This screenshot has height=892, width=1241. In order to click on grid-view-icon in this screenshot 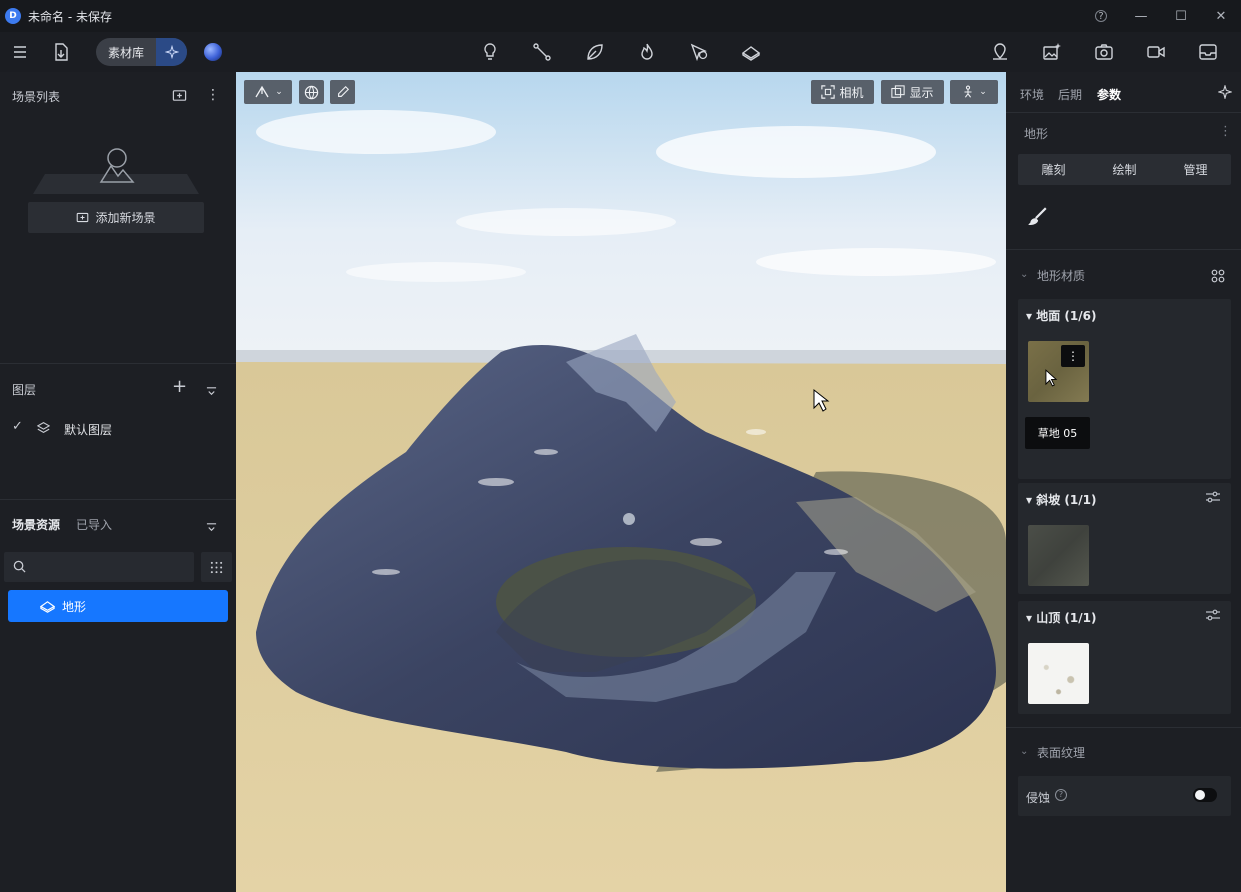, I will do `click(216, 567)`.